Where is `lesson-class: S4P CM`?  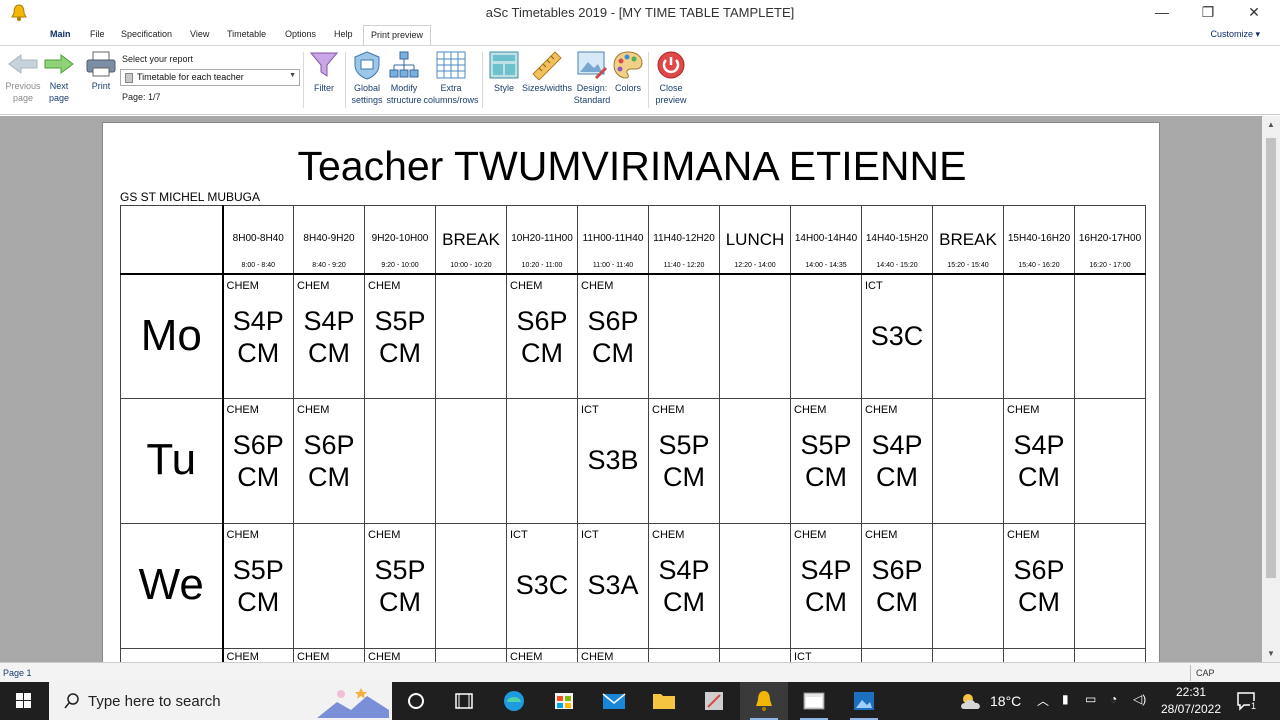 lesson-class: S4P CM is located at coordinates (1039, 461).